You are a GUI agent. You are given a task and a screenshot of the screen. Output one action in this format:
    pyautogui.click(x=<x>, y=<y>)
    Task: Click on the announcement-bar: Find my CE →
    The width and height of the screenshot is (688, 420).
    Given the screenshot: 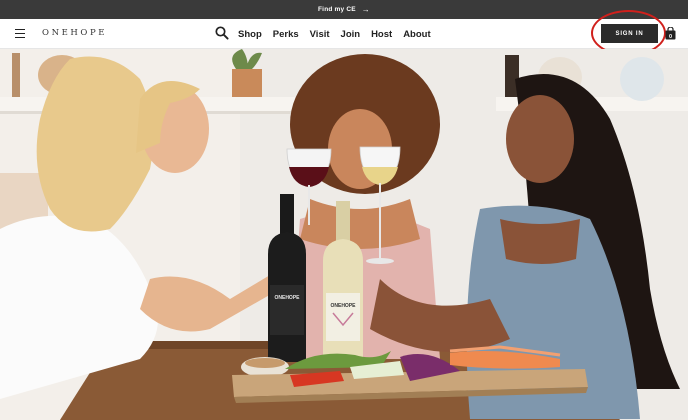 What is the action you would take?
    pyautogui.click(x=344, y=9)
    